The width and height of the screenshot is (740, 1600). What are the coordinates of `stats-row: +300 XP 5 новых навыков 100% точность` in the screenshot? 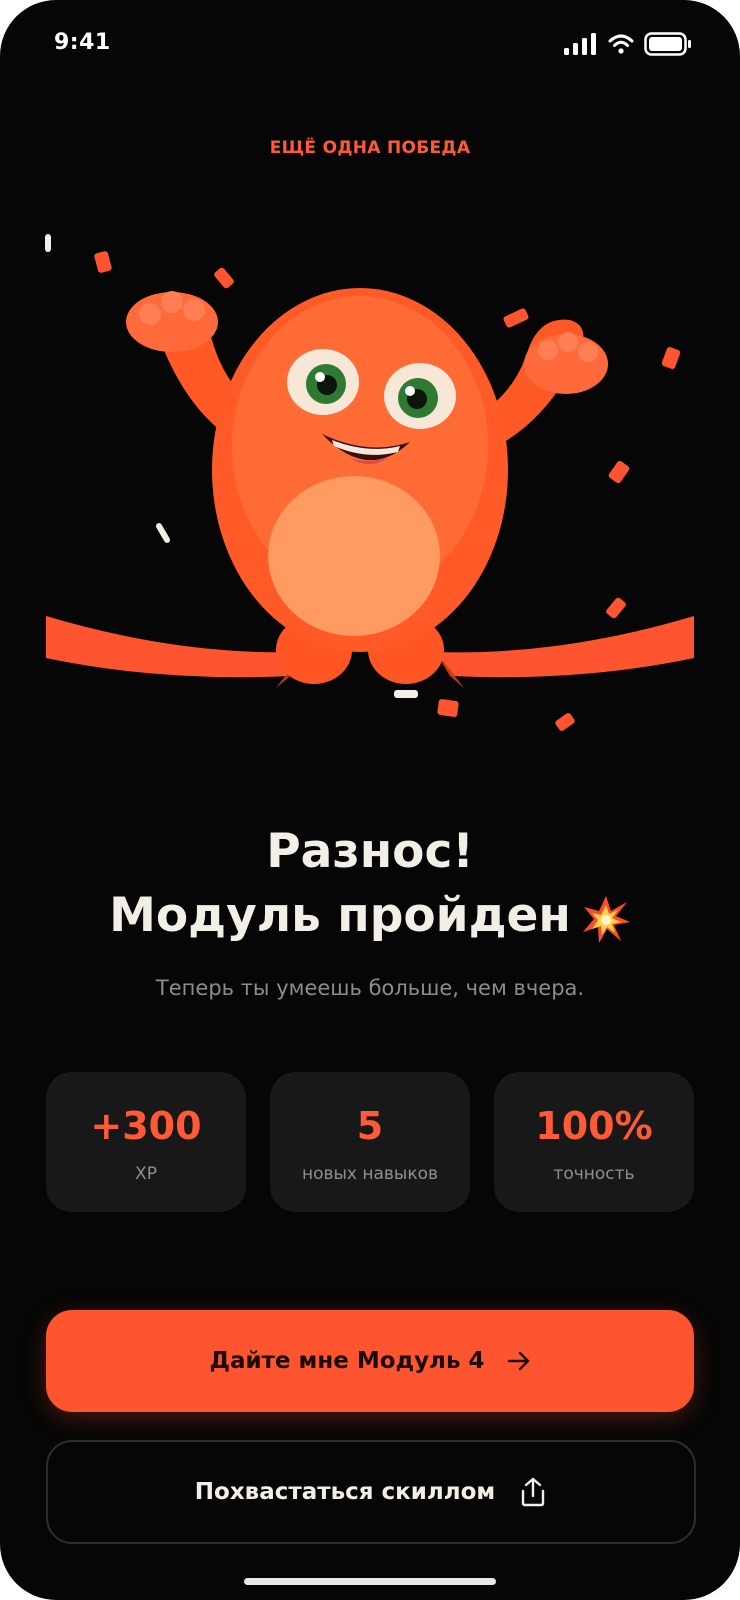 It's located at (370, 1142).